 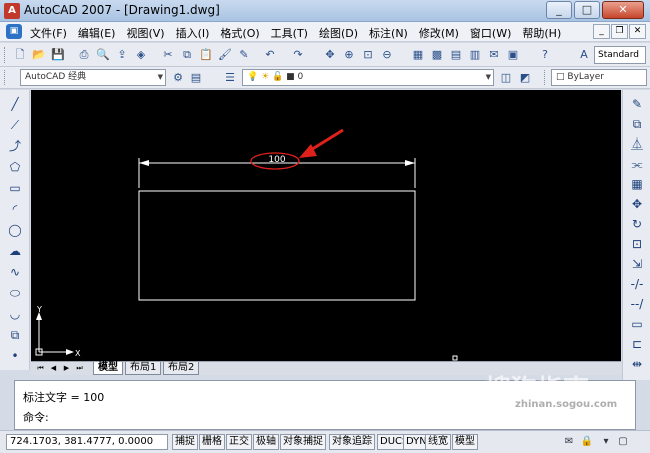 I want to click on coordinate-readout: 724.1703, 381.4777, 0.0000, so click(x=87, y=442).